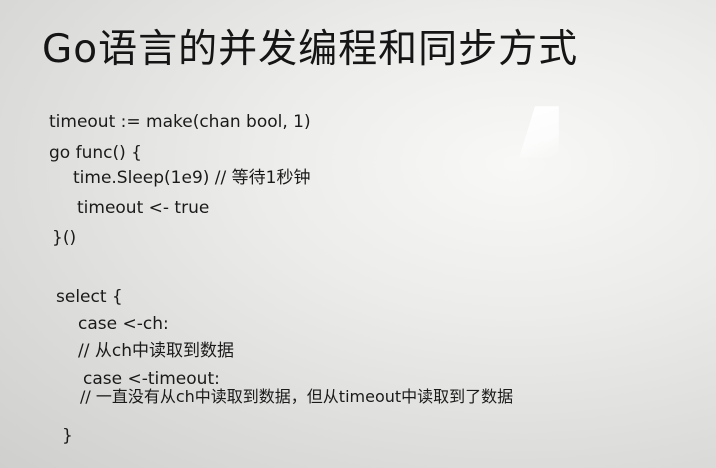  I want to click on code-line-5: }(), so click(64, 238).